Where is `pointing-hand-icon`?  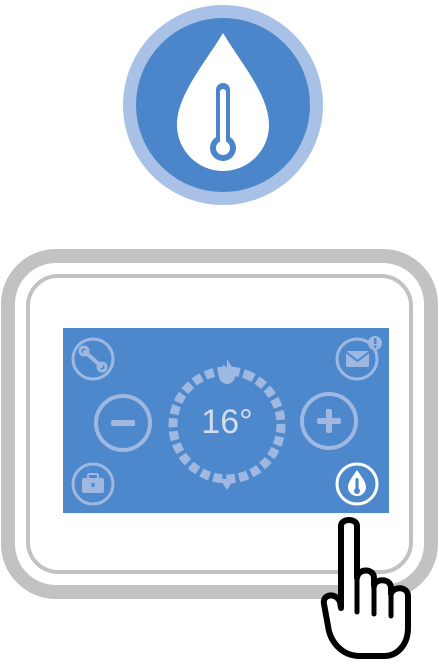 pointing-hand-icon is located at coordinates (365, 588).